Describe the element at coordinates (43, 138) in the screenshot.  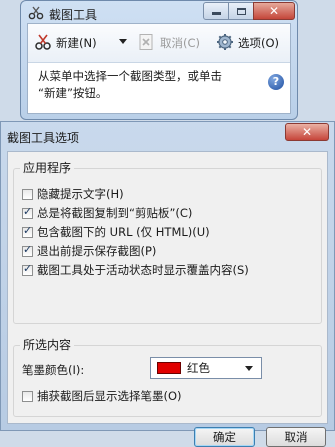
I see `dialog-title: 截图工具选项` at that location.